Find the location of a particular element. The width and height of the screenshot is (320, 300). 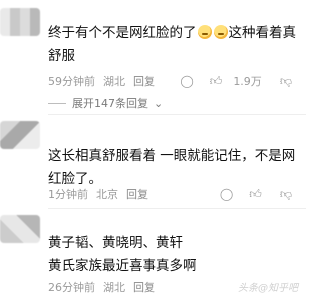

comment-time: 1分钟前 is located at coordinates (68, 194).